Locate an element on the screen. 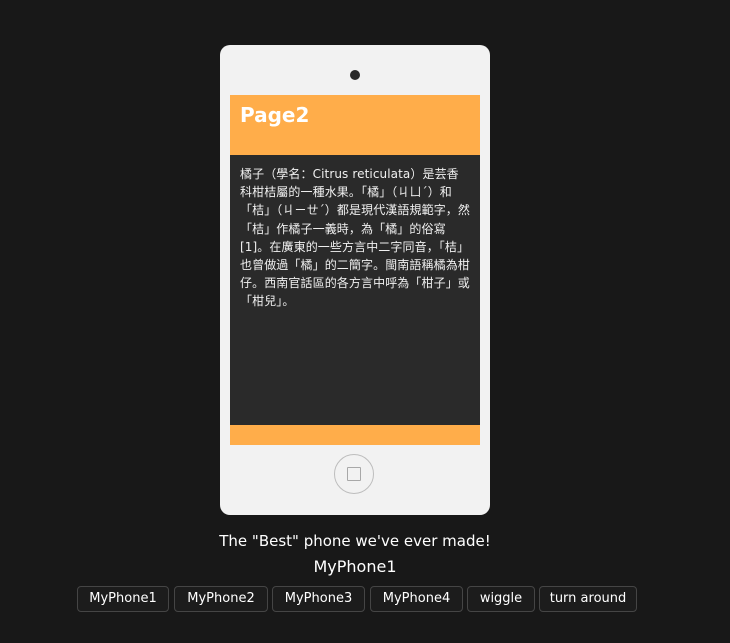 This screenshot has height=643, width=730. turn-around-button: turn around is located at coordinates (588, 599).